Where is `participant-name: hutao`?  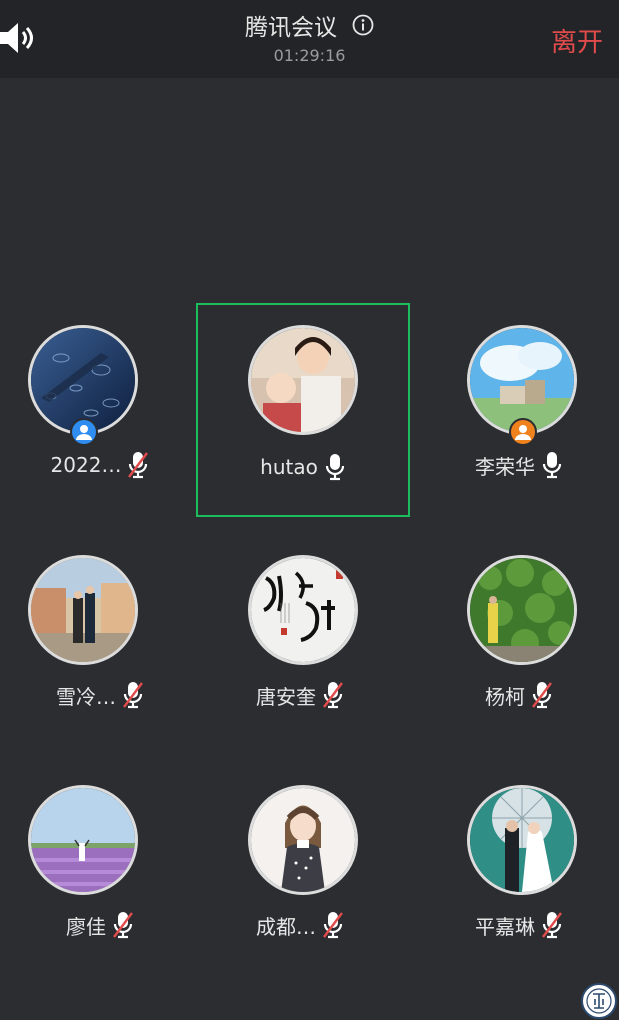
participant-name: hutao is located at coordinates (289, 467).